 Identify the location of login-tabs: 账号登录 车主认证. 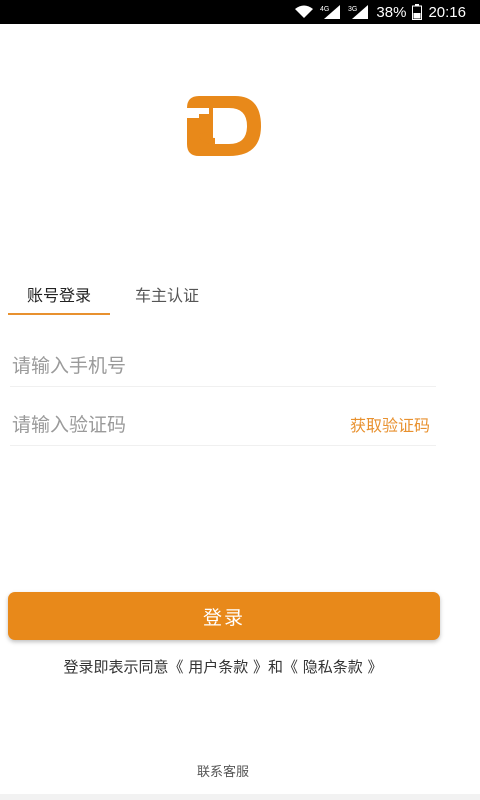
(240, 294).